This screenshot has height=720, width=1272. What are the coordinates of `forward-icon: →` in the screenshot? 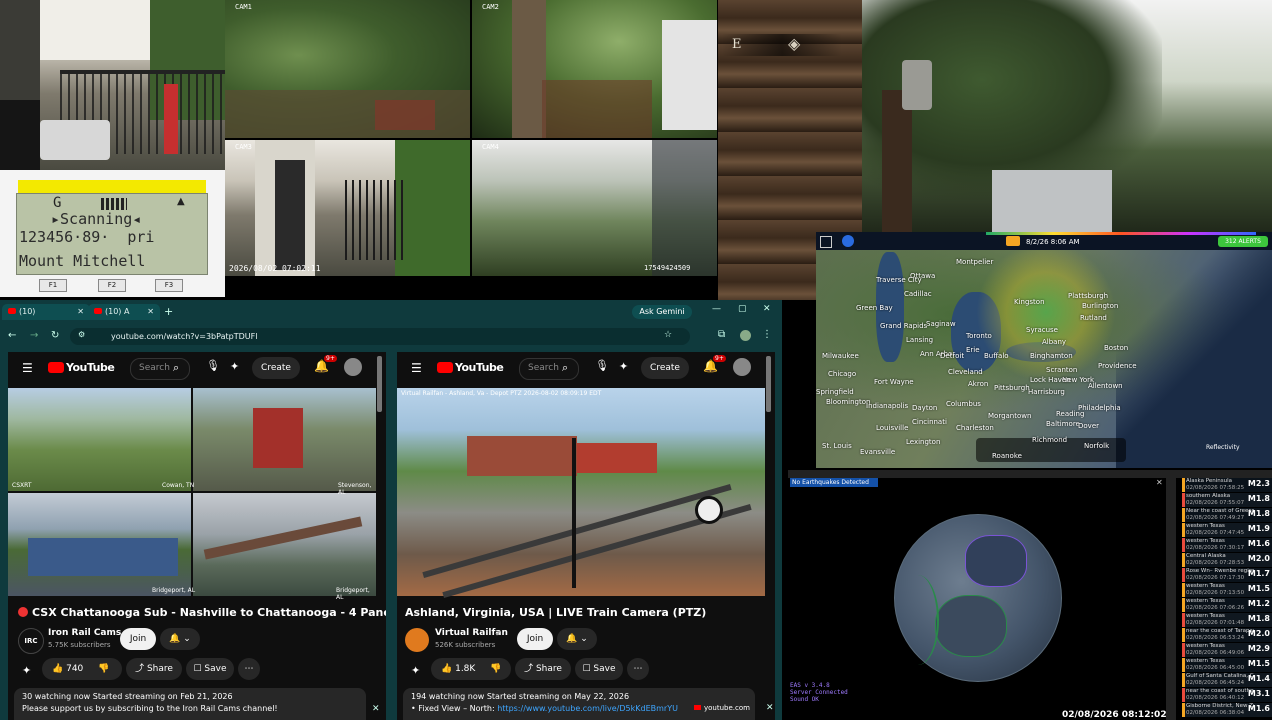 It's located at (34, 335).